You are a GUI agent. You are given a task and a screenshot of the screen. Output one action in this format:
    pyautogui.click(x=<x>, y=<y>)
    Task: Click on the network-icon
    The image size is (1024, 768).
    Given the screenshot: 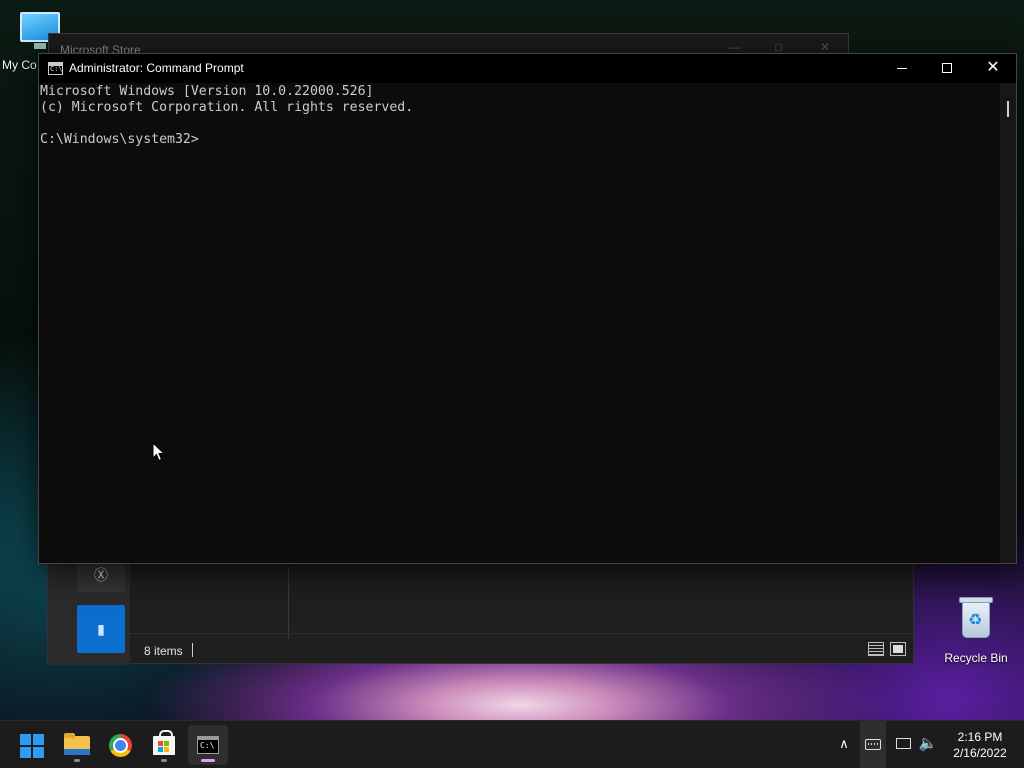 What is the action you would take?
    pyautogui.click(x=903, y=743)
    